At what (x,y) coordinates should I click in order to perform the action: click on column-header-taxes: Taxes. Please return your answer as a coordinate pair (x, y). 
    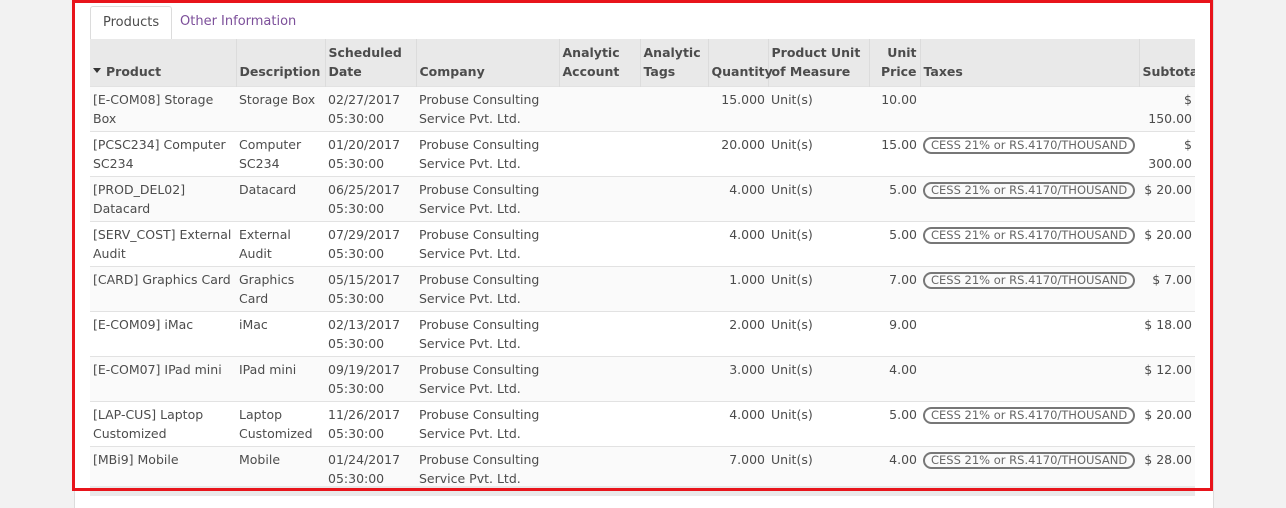
    Looking at the image, I should click on (1029, 63).